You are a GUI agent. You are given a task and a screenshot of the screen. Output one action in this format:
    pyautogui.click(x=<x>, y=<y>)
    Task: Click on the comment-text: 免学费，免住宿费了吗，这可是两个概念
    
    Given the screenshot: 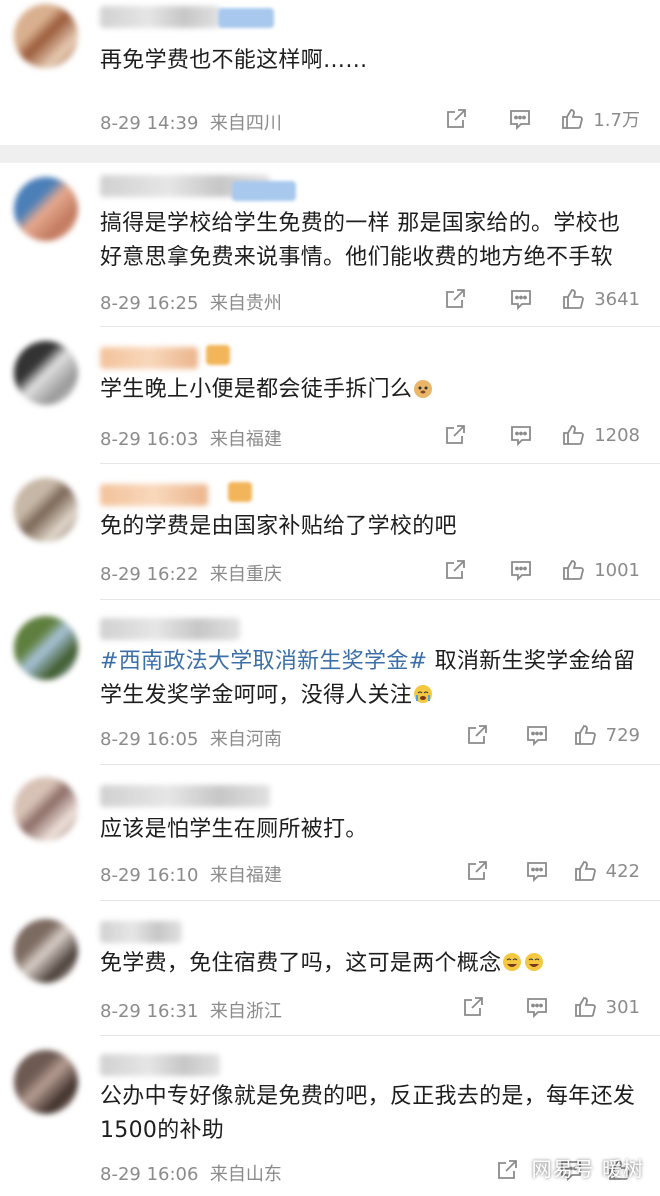 What is the action you would take?
    pyautogui.click(x=371, y=964)
    